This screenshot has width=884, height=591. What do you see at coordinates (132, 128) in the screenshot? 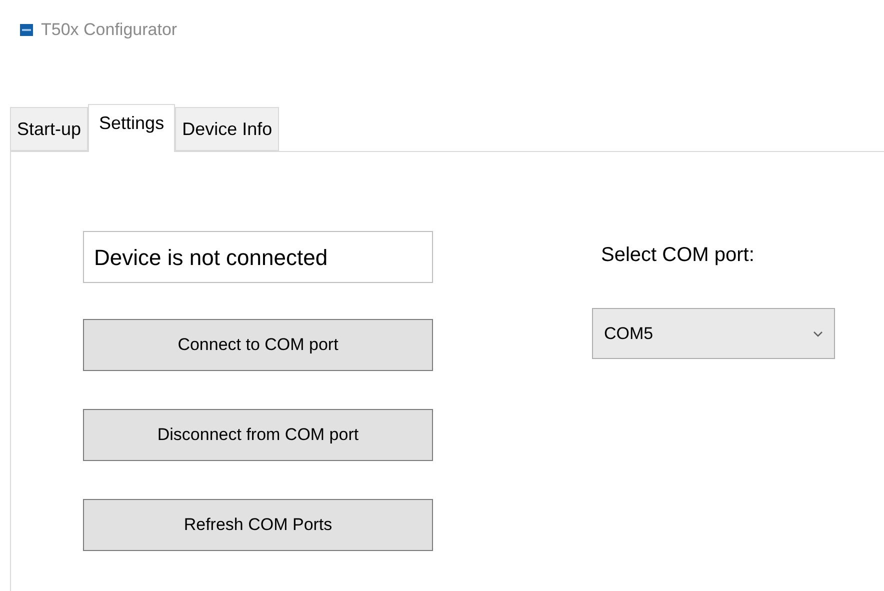
I see `tab: Settings` at bounding box center [132, 128].